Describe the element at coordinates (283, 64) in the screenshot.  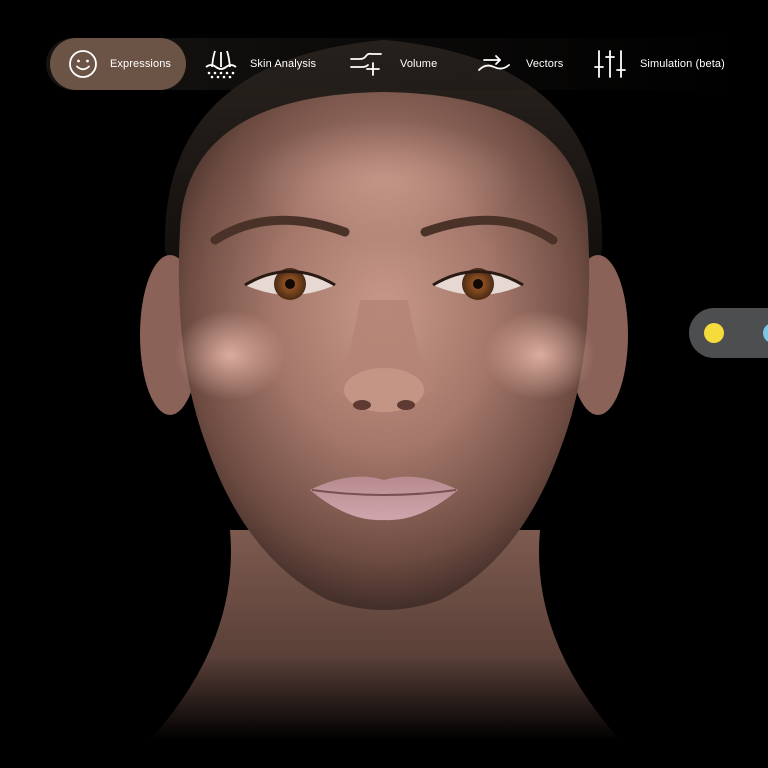
I see `tab-skin-analysis-label: Skin Analysis` at that location.